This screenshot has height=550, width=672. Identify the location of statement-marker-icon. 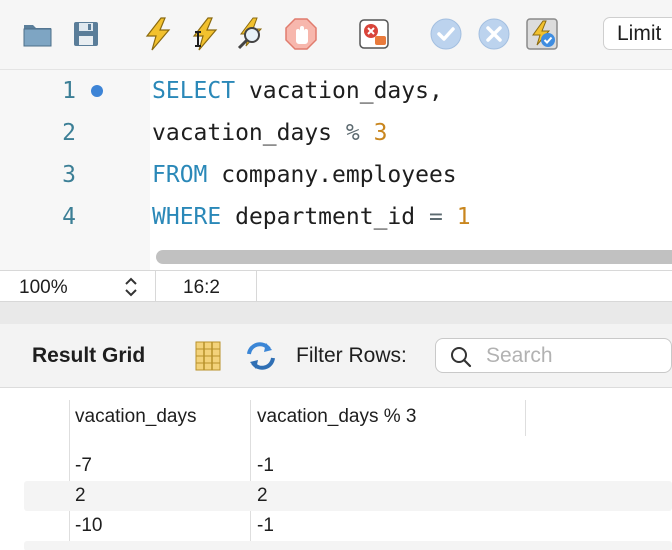
(97, 91).